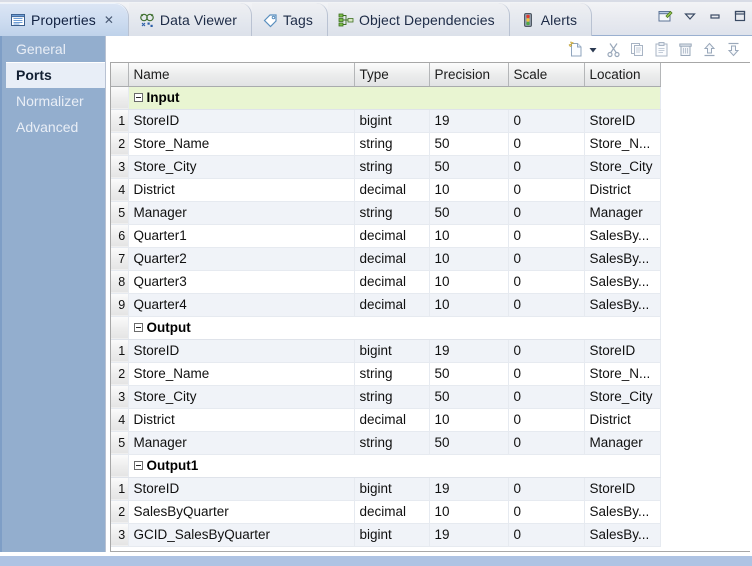  I want to click on group-header-row: Input, so click(386, 98).